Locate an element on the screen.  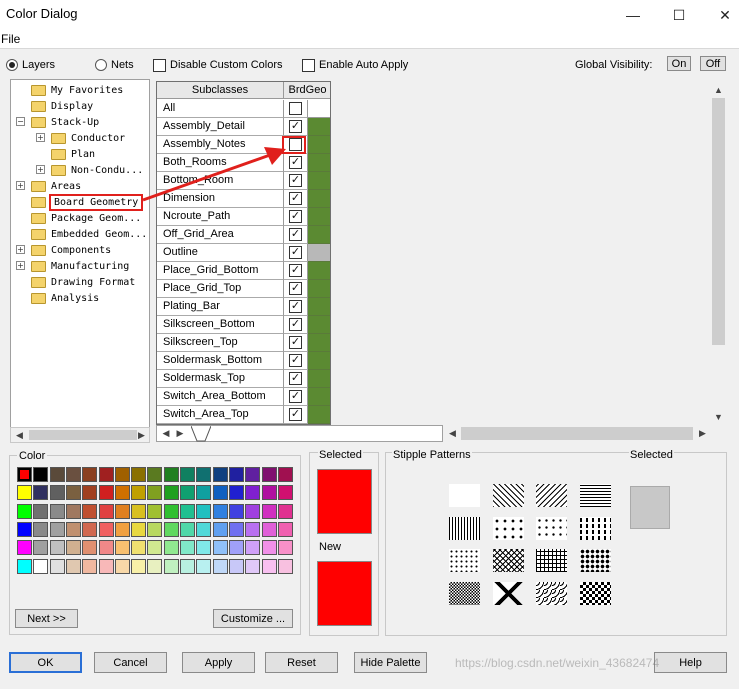
tree-item: Display is located at coordinates (62, 106).